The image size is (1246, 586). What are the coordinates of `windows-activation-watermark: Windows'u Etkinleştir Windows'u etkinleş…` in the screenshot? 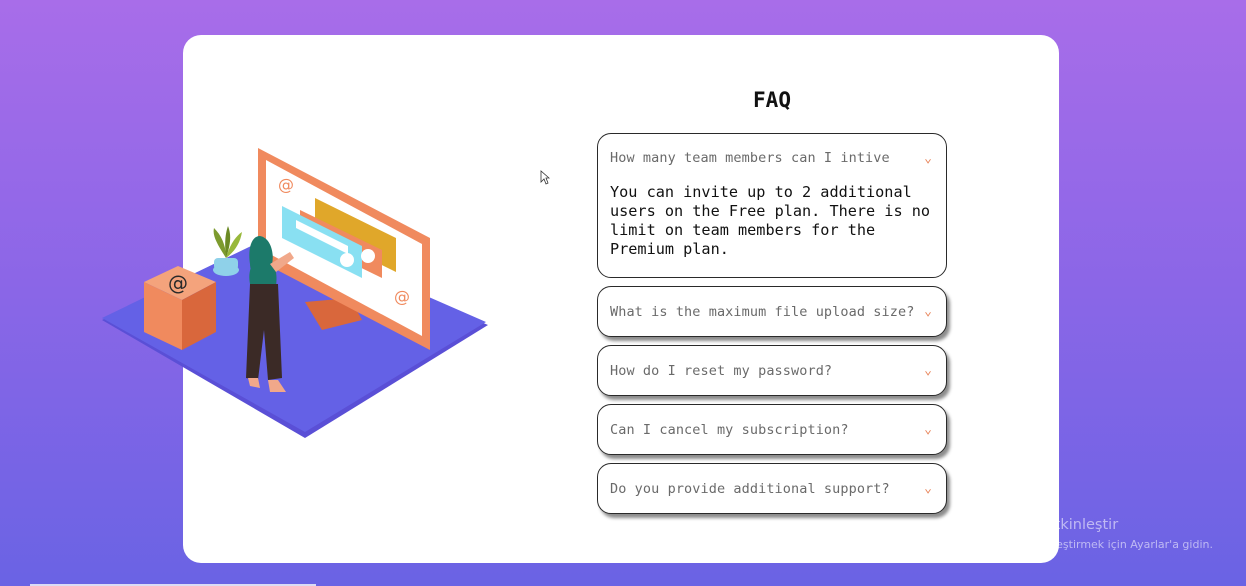 It's located at (1088, 534).